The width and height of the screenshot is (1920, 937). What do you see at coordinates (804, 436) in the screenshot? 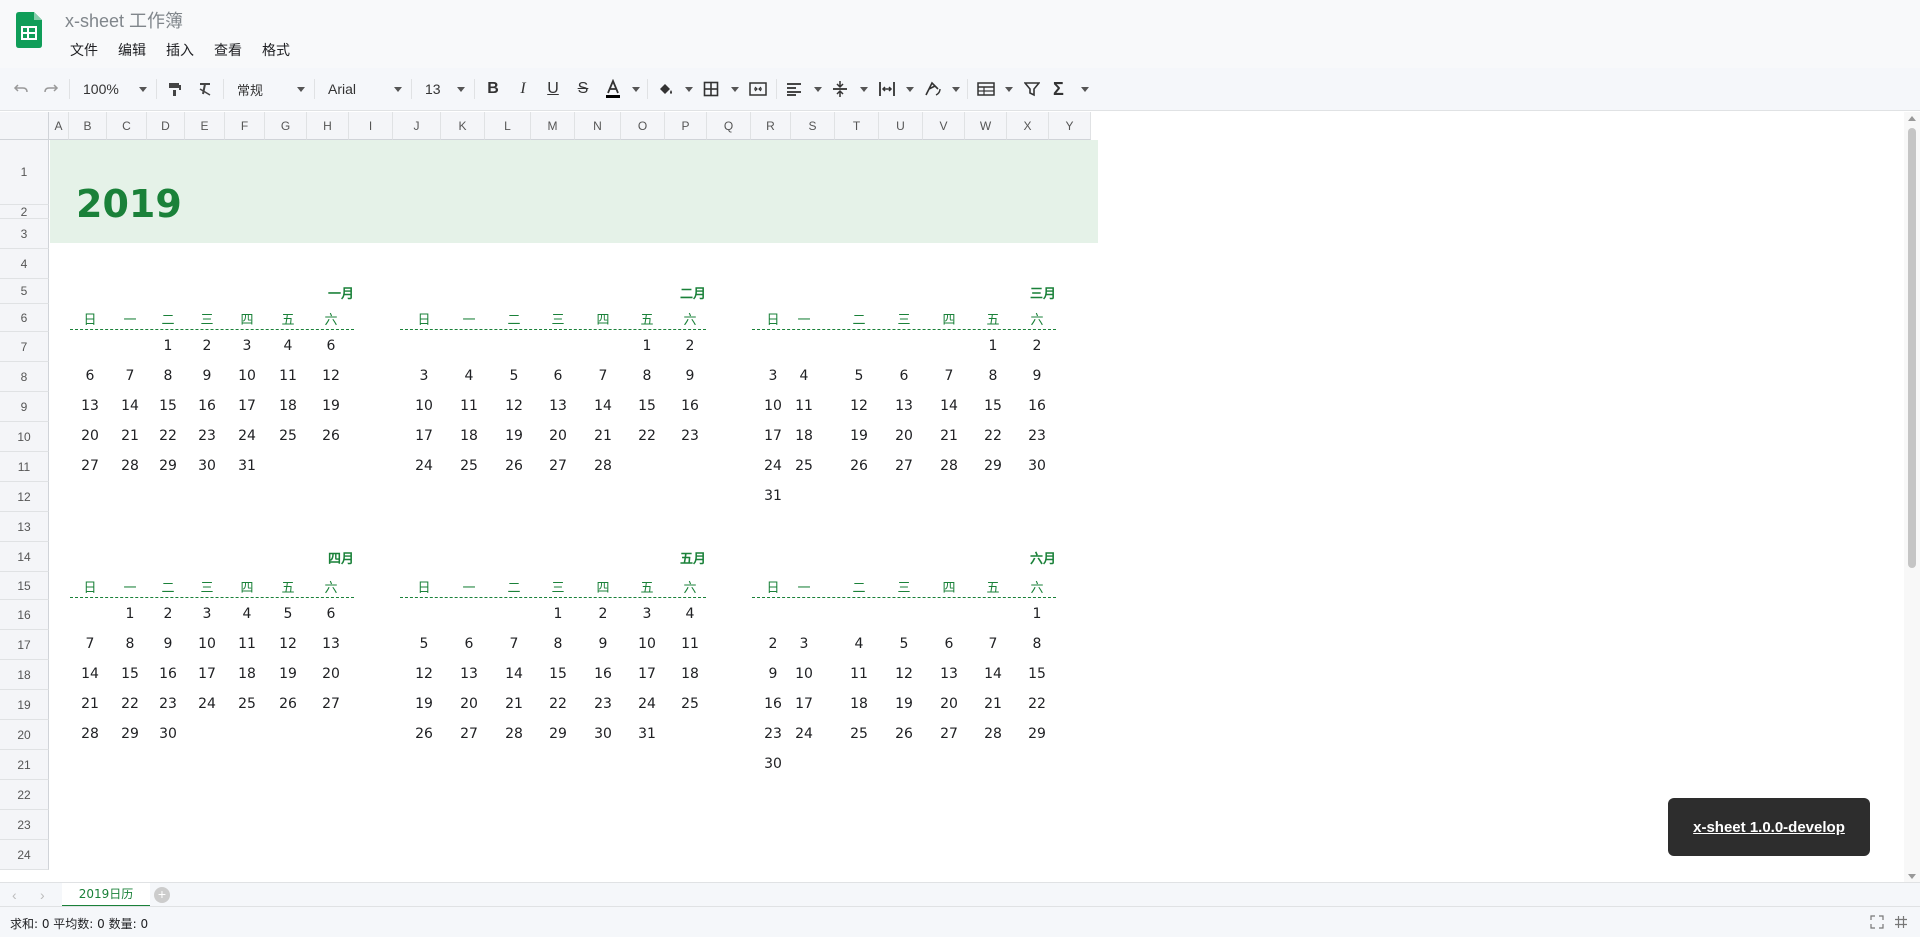
I see `calendar-day: 18` at bounding box center [804, 436].